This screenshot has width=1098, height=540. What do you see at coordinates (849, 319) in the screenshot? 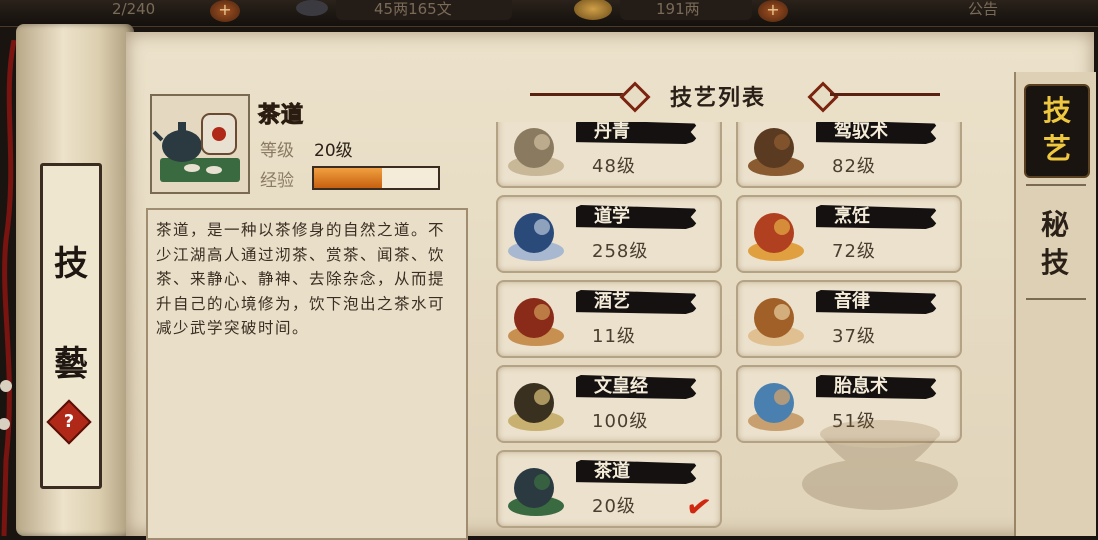
I see `skill-card: 音律 37级` at bounding box center [849, 319].